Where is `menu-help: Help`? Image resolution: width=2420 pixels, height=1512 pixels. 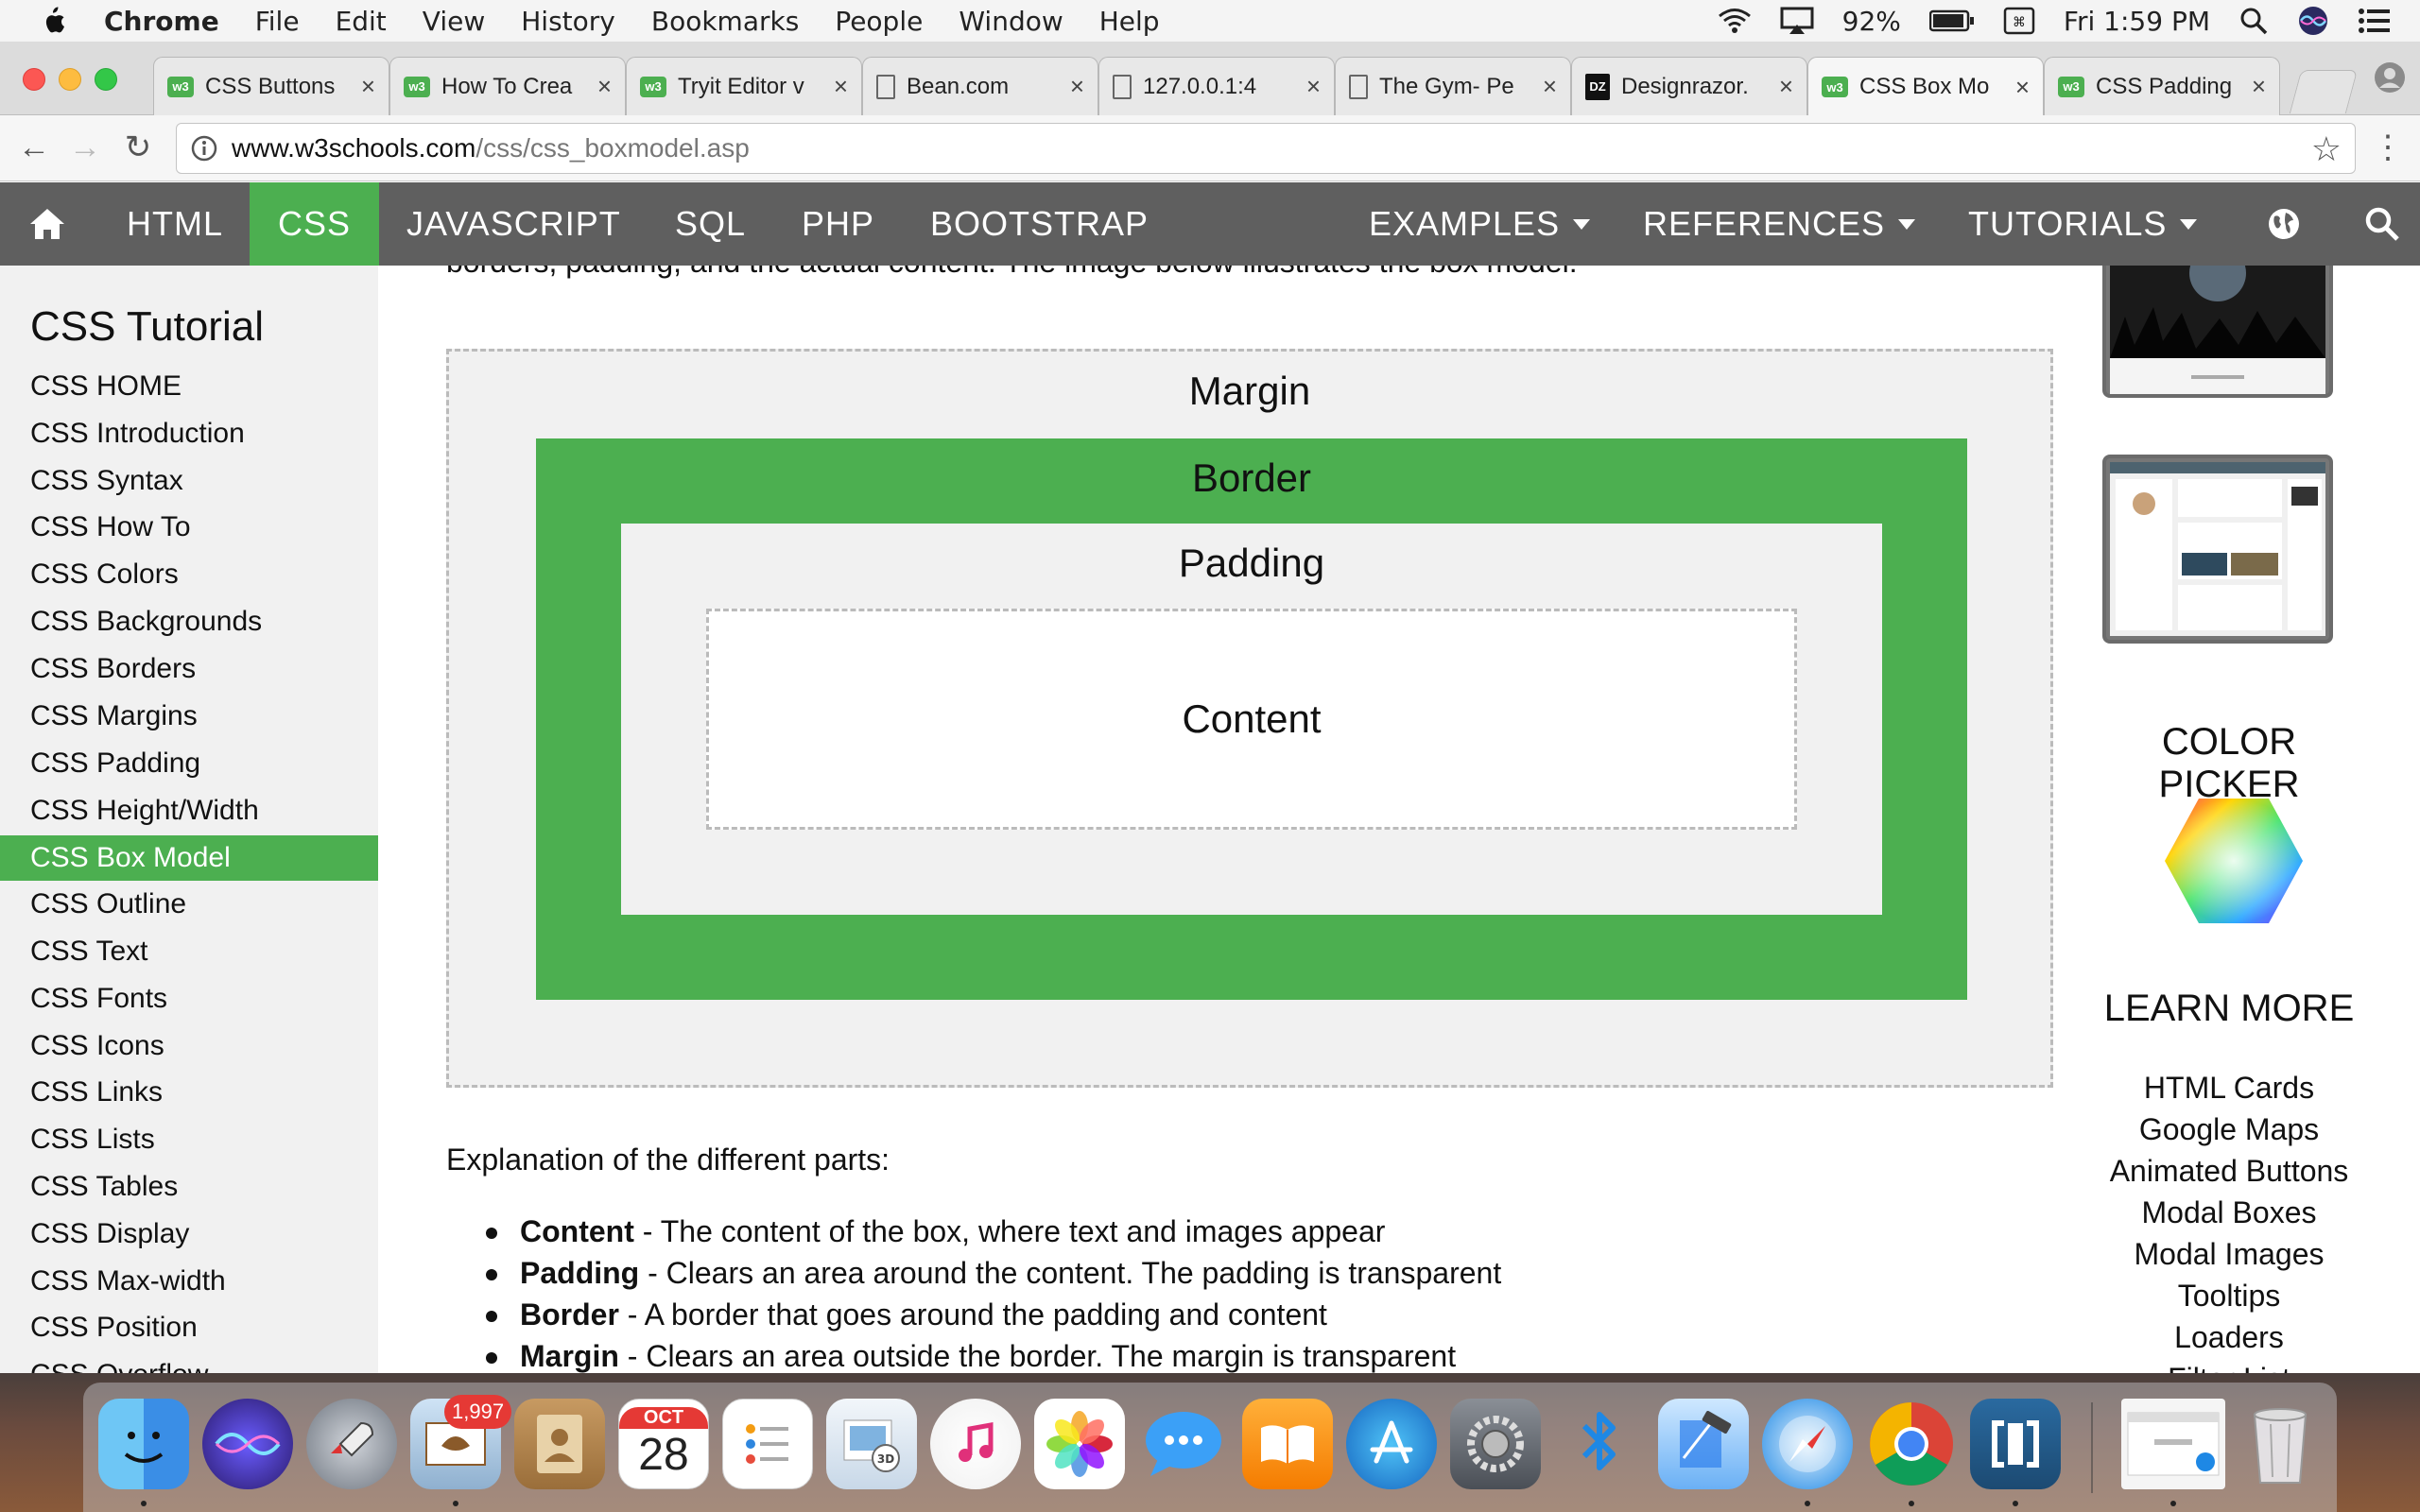
menu-help: Help is located at coordinates (1129, 21).